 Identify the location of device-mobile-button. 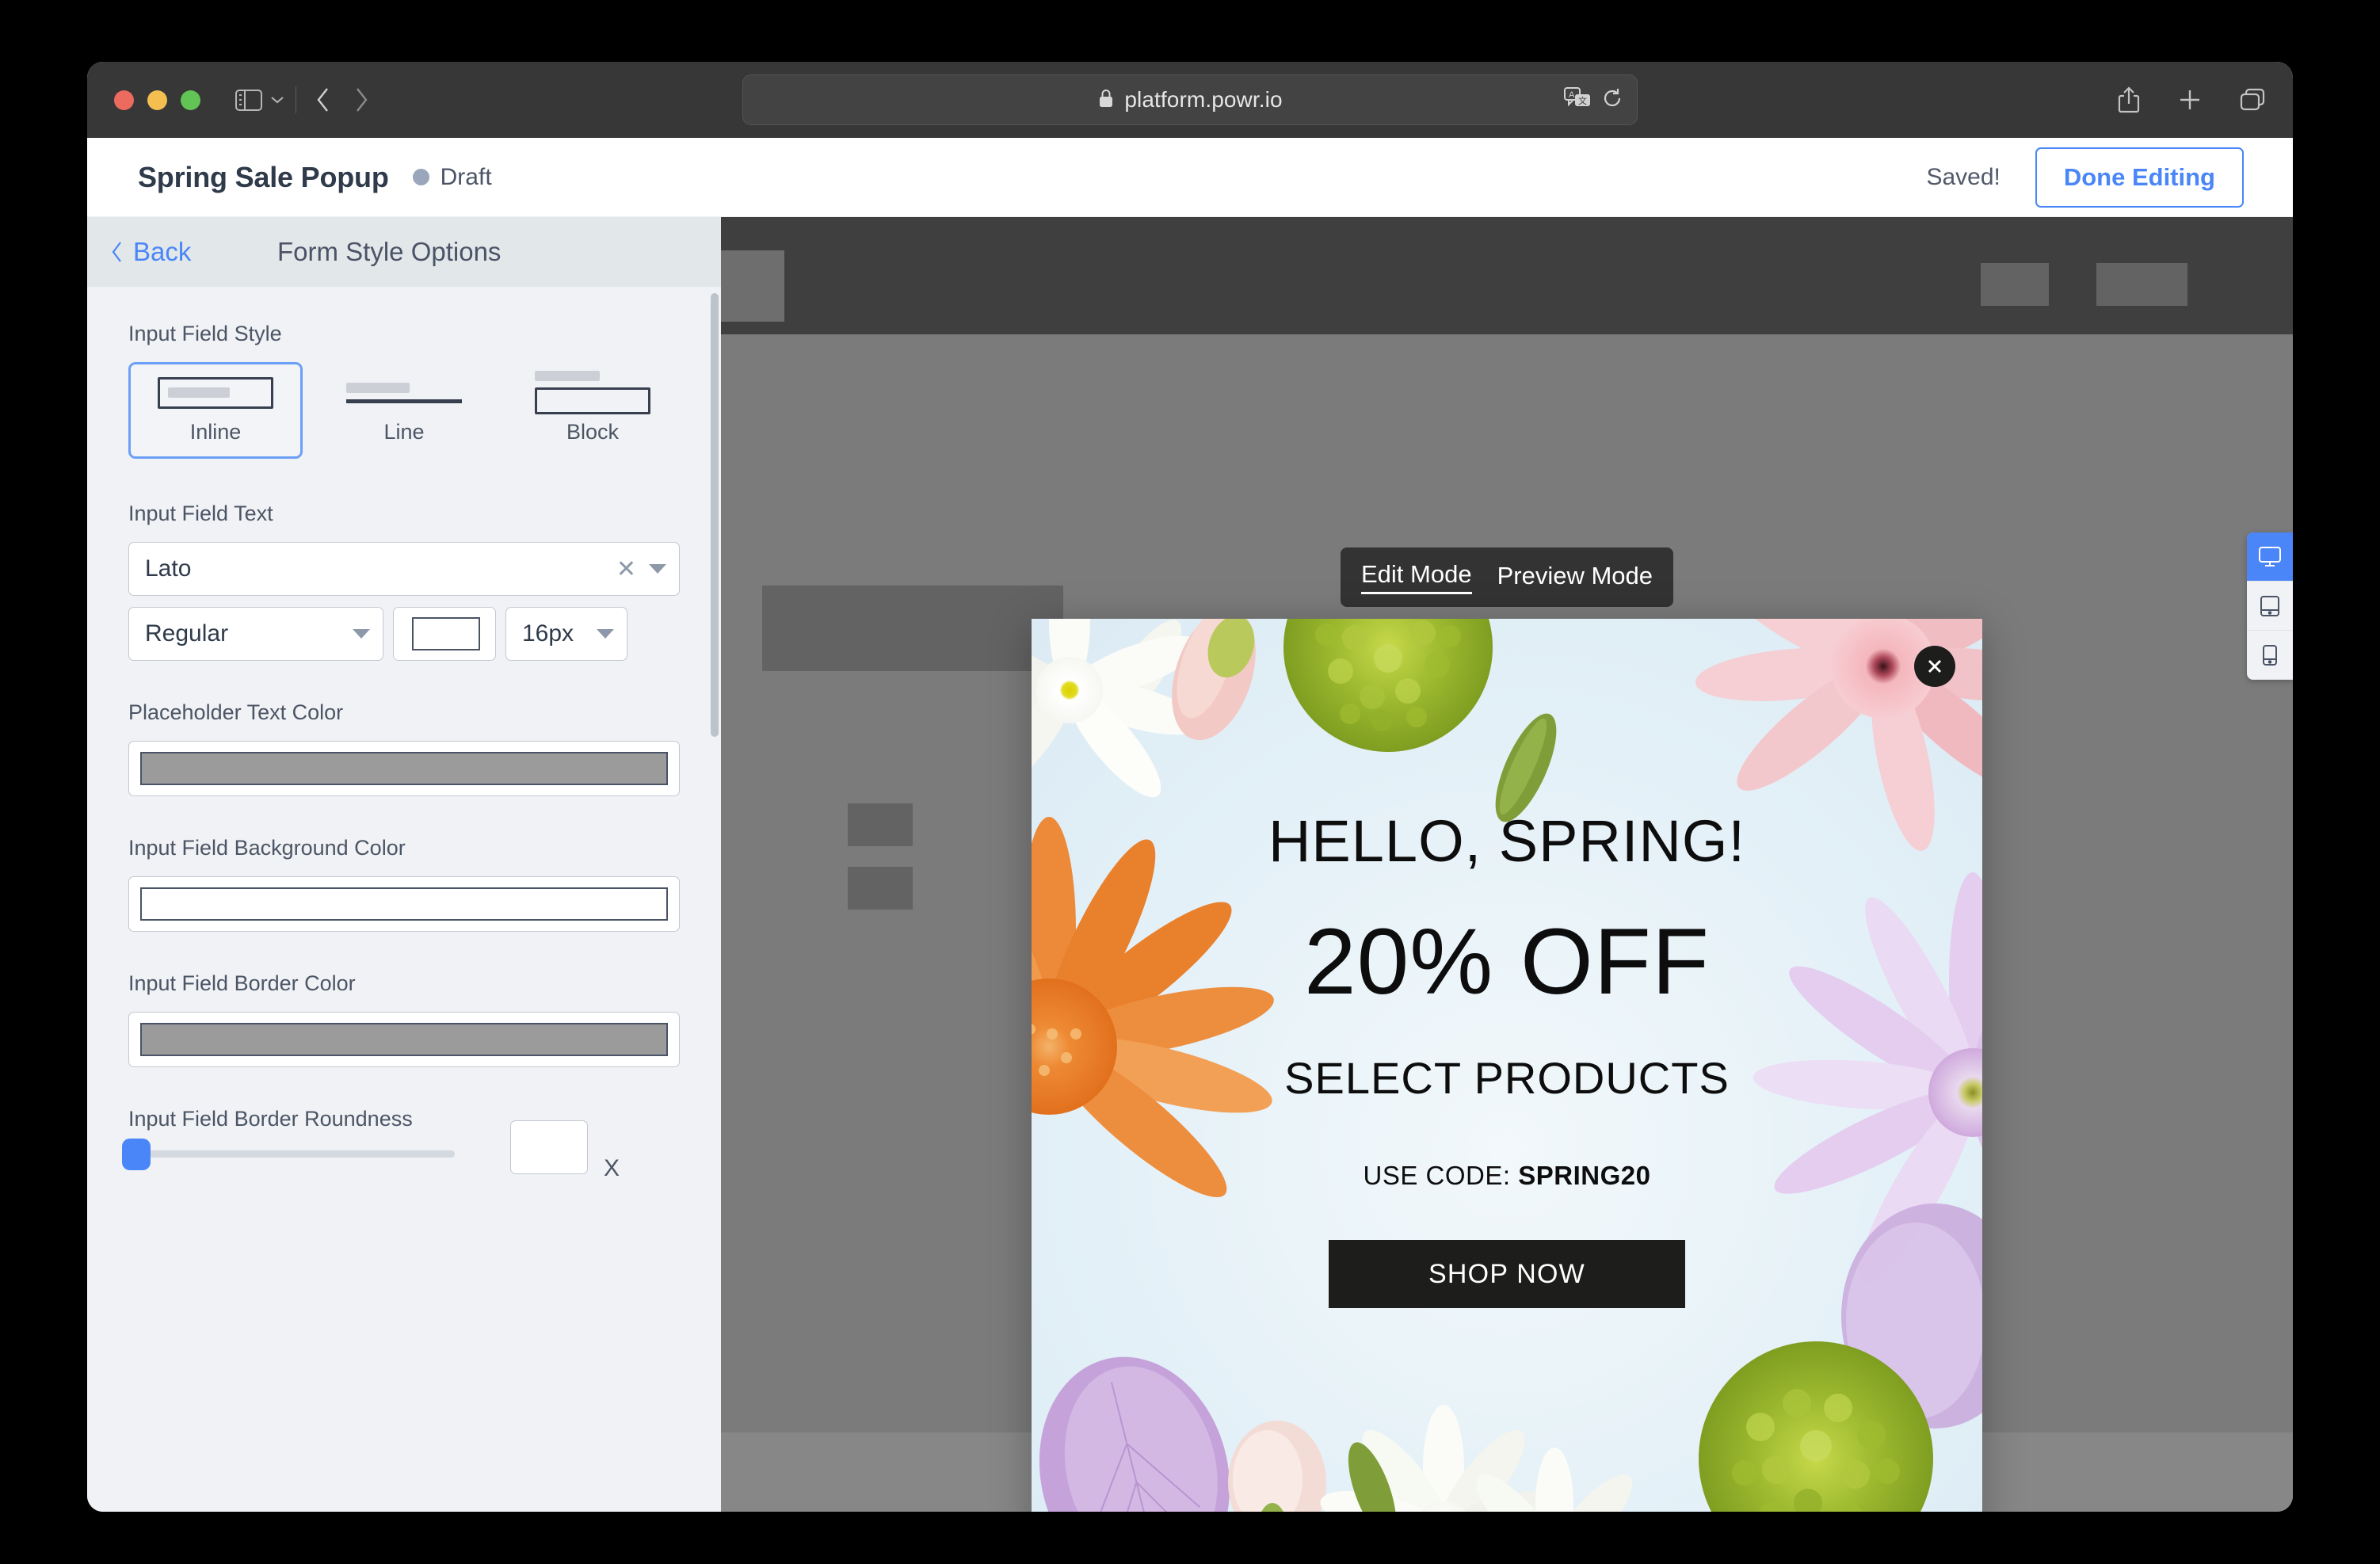
(2270, 655).